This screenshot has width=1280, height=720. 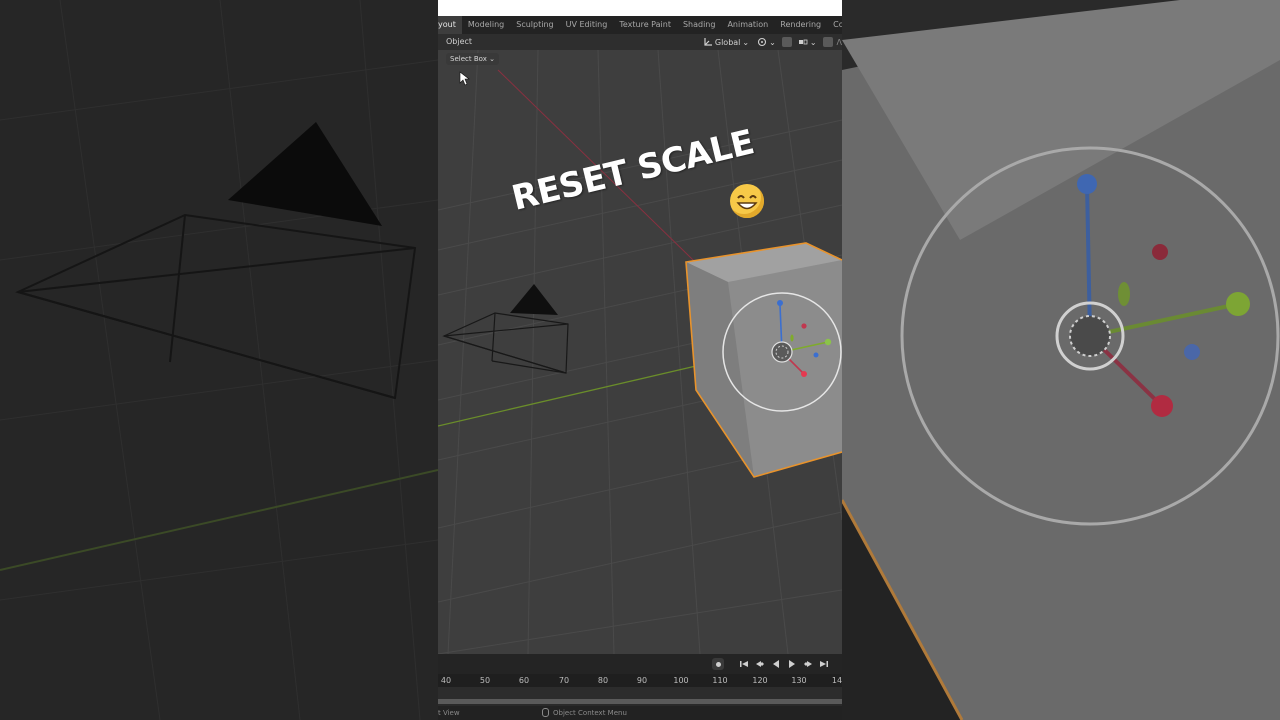 I want to click on frame-number: 90, so click(x=642, y=680).